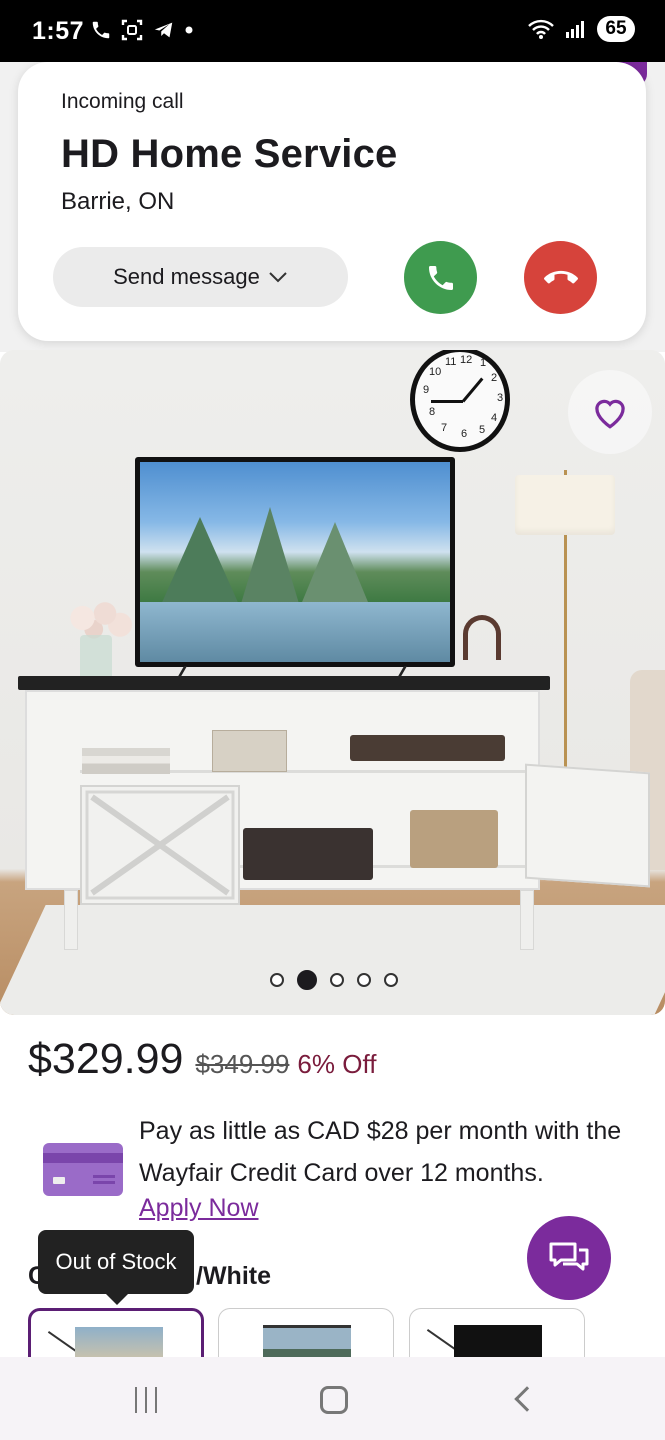  What do you see at coordinates (116, 1262) in the screenshot?
I see `out-of-stock-tooltip: Out of Stock` at bounding box center [116, 1262].